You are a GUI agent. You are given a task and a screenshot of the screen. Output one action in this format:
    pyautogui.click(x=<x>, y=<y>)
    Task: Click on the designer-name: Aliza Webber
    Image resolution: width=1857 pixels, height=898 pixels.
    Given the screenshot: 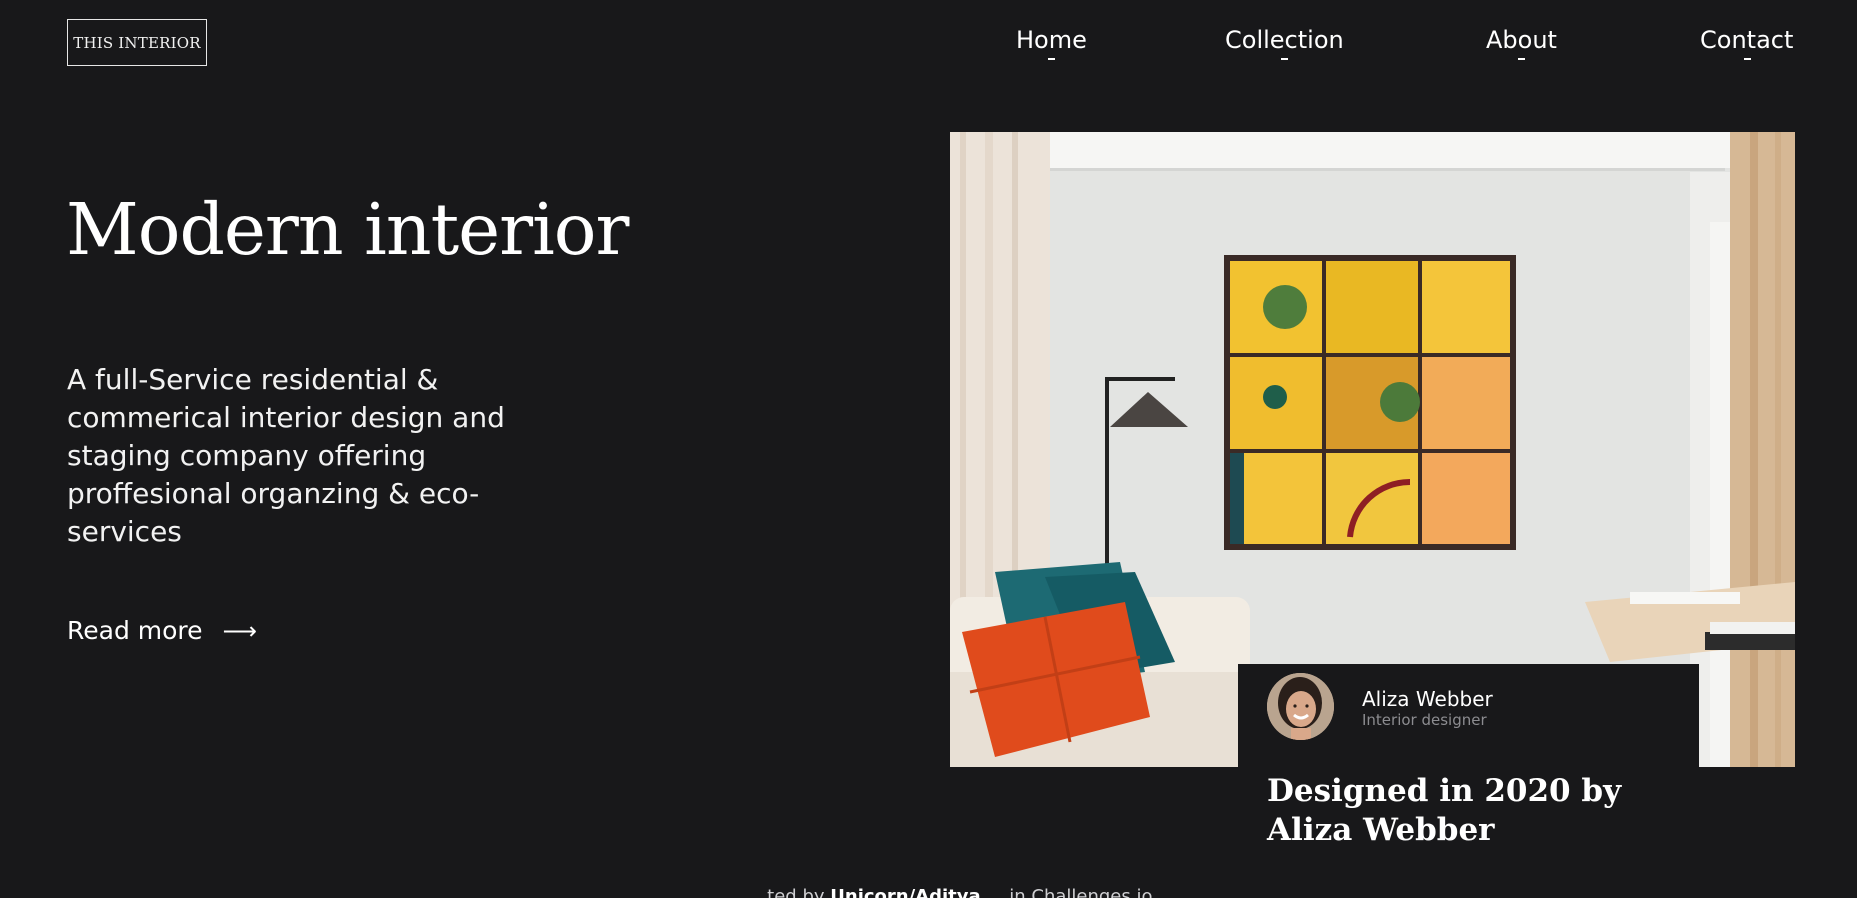 What is the action you would take?
    pyautogui.click(x=1427, y=699)
    